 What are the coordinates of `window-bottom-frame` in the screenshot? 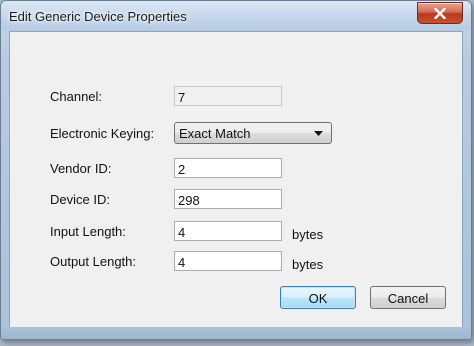 It's located at (236, 333).